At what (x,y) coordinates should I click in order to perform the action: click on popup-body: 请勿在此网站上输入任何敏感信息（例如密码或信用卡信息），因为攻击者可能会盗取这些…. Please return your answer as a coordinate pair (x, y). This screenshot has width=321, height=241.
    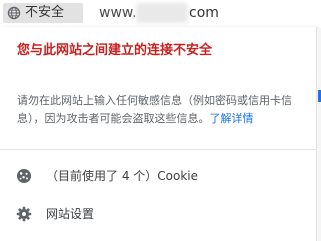
    Looking at the image, I should click on (162, 110).